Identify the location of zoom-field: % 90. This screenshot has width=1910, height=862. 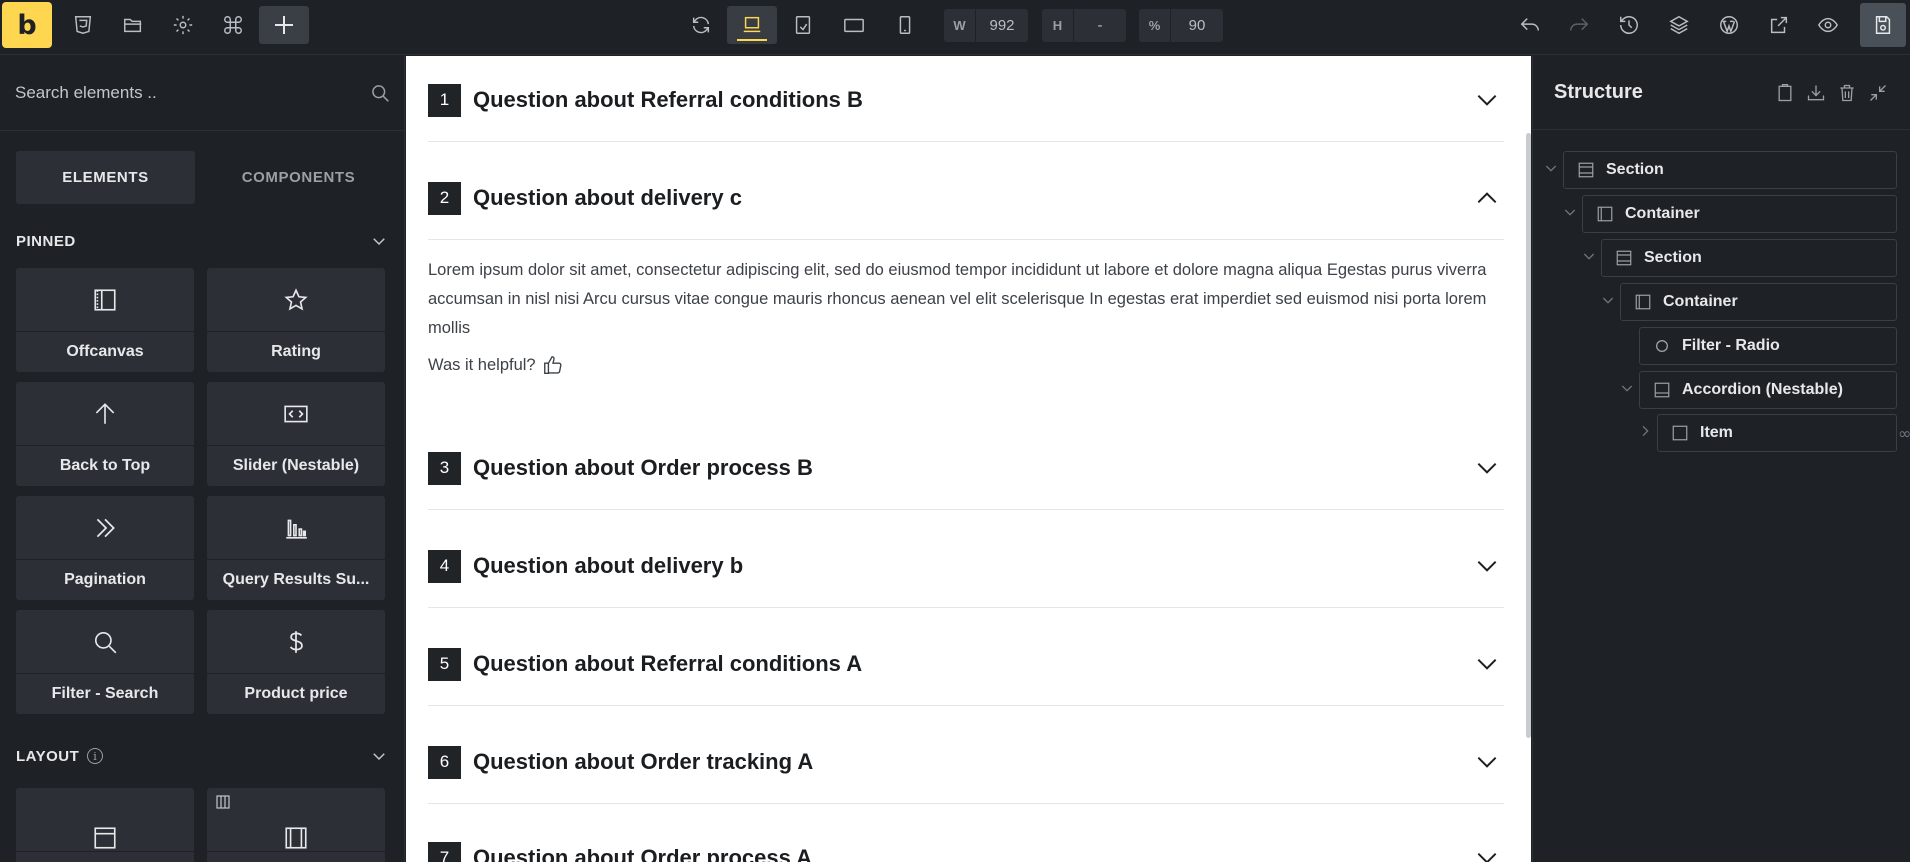
(1181, 25).